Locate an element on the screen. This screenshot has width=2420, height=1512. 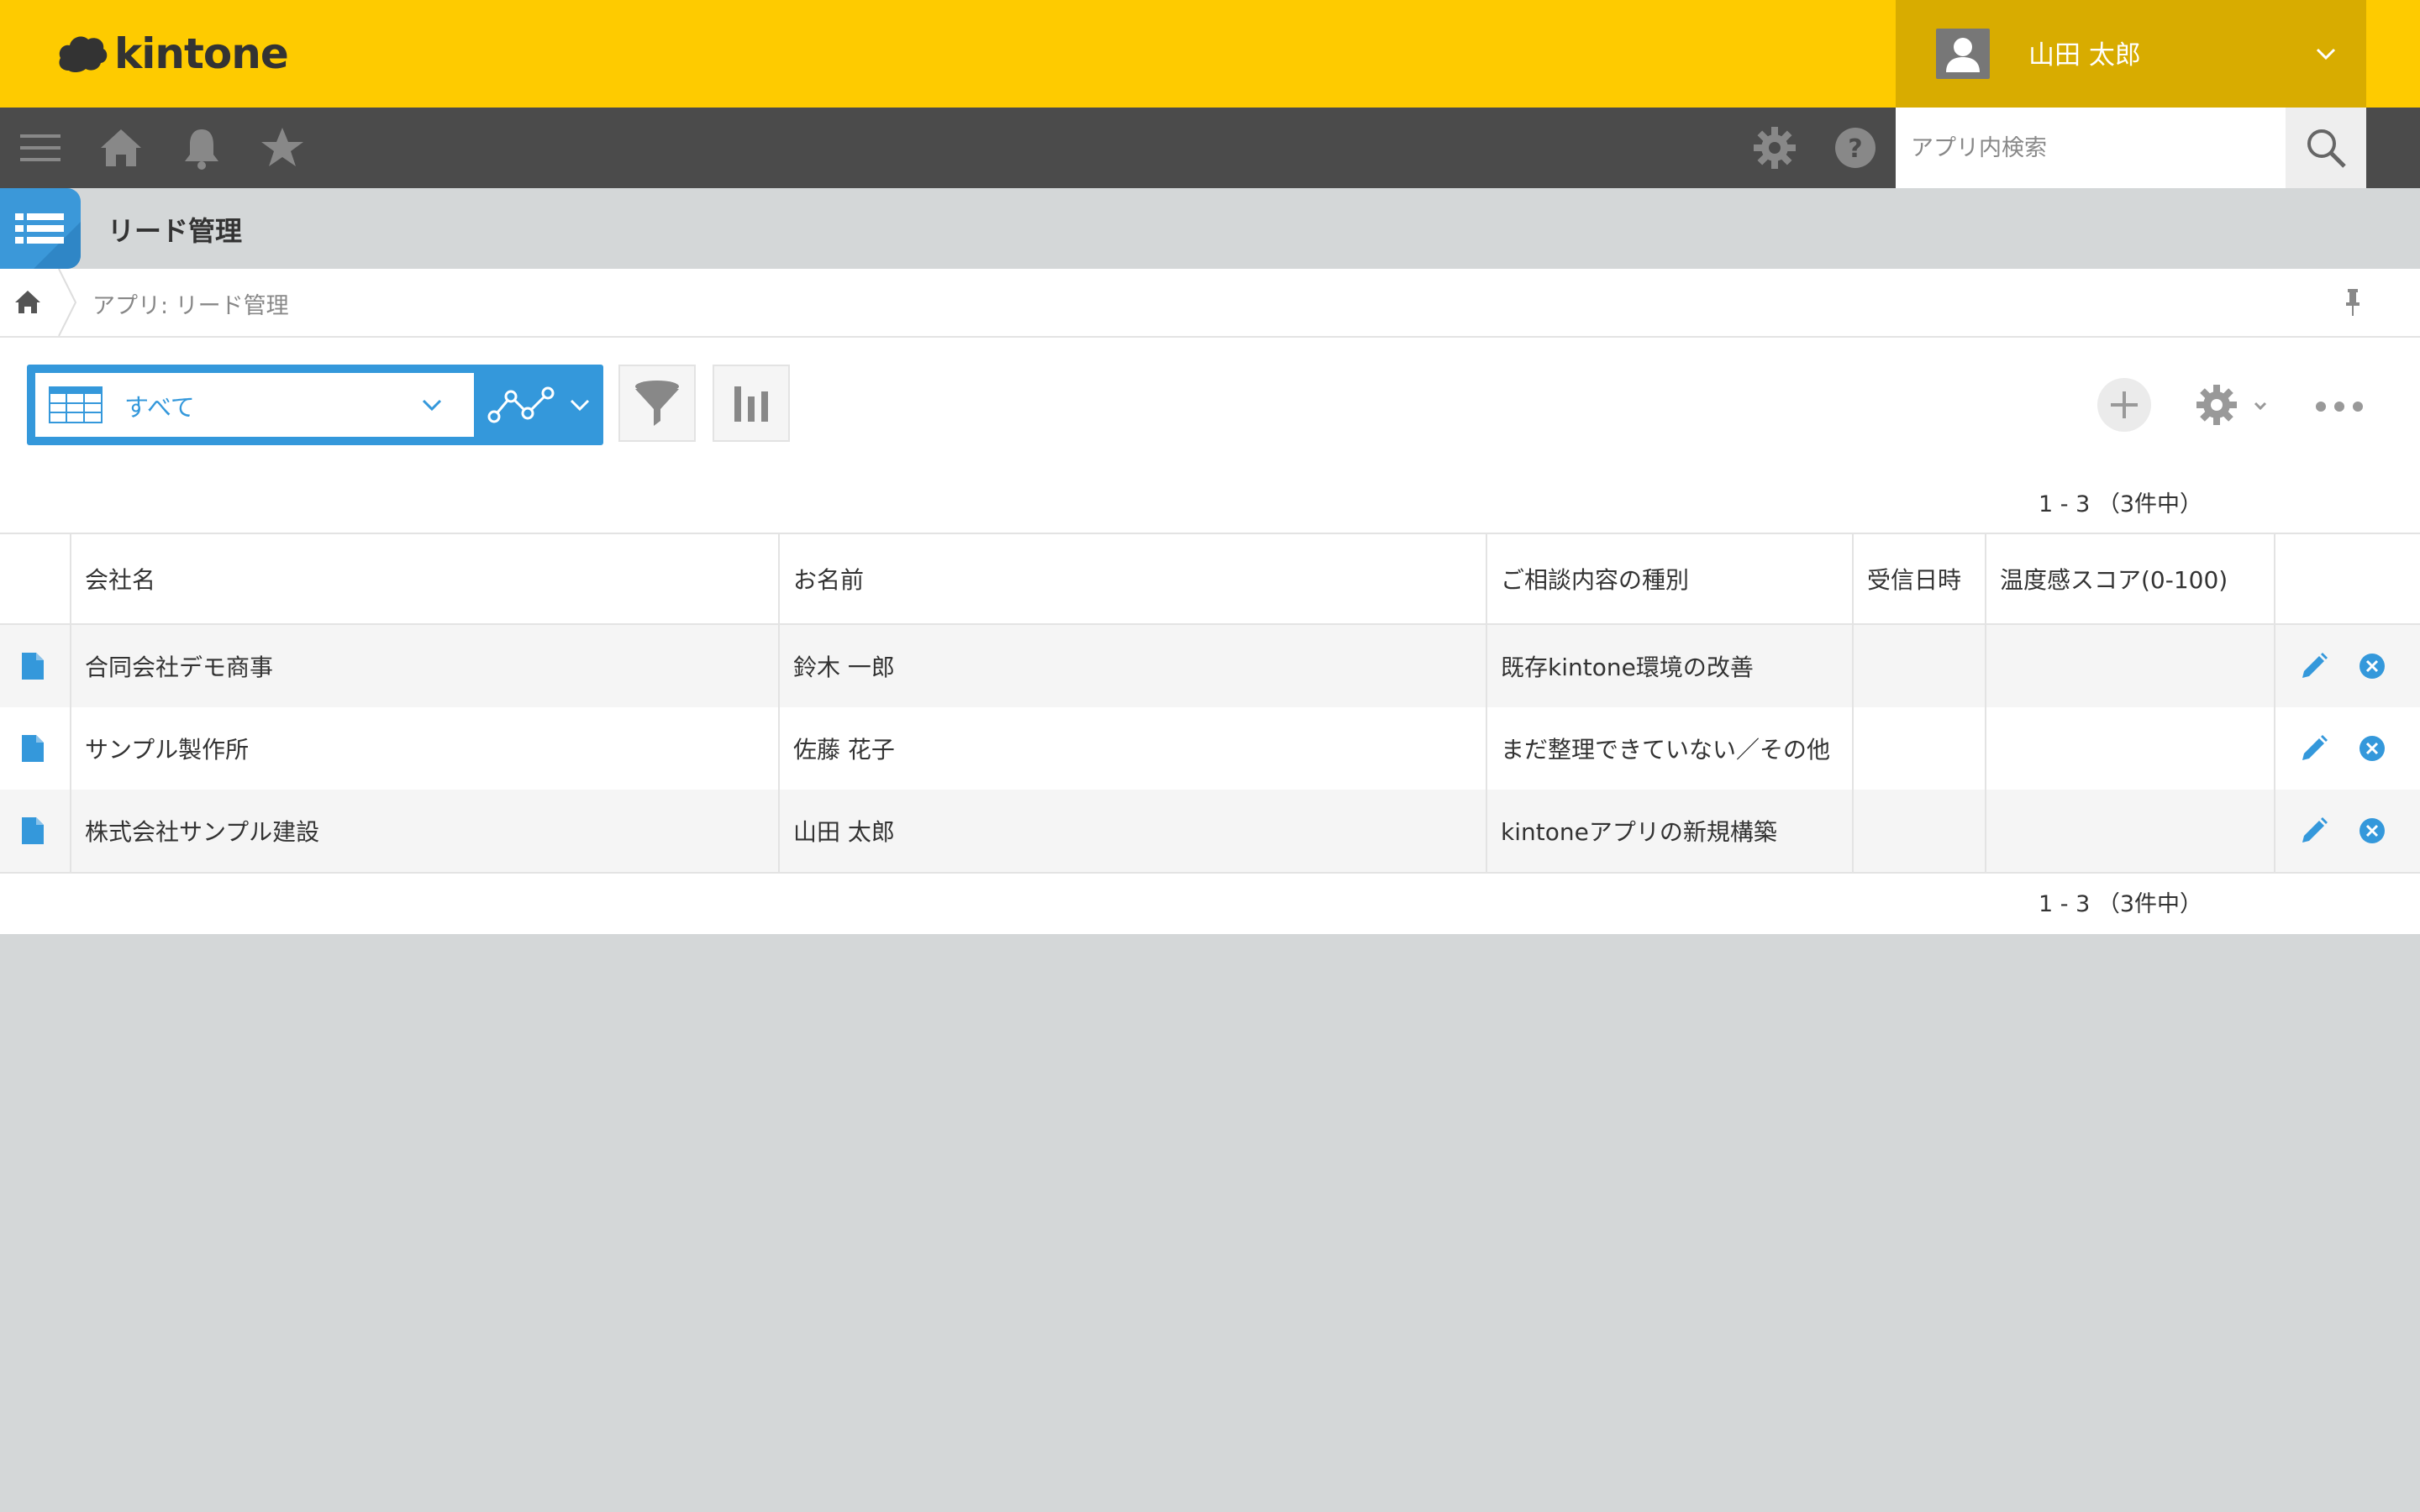
user-menu: 山田 太郎 is located at coordinates (2131, 54).